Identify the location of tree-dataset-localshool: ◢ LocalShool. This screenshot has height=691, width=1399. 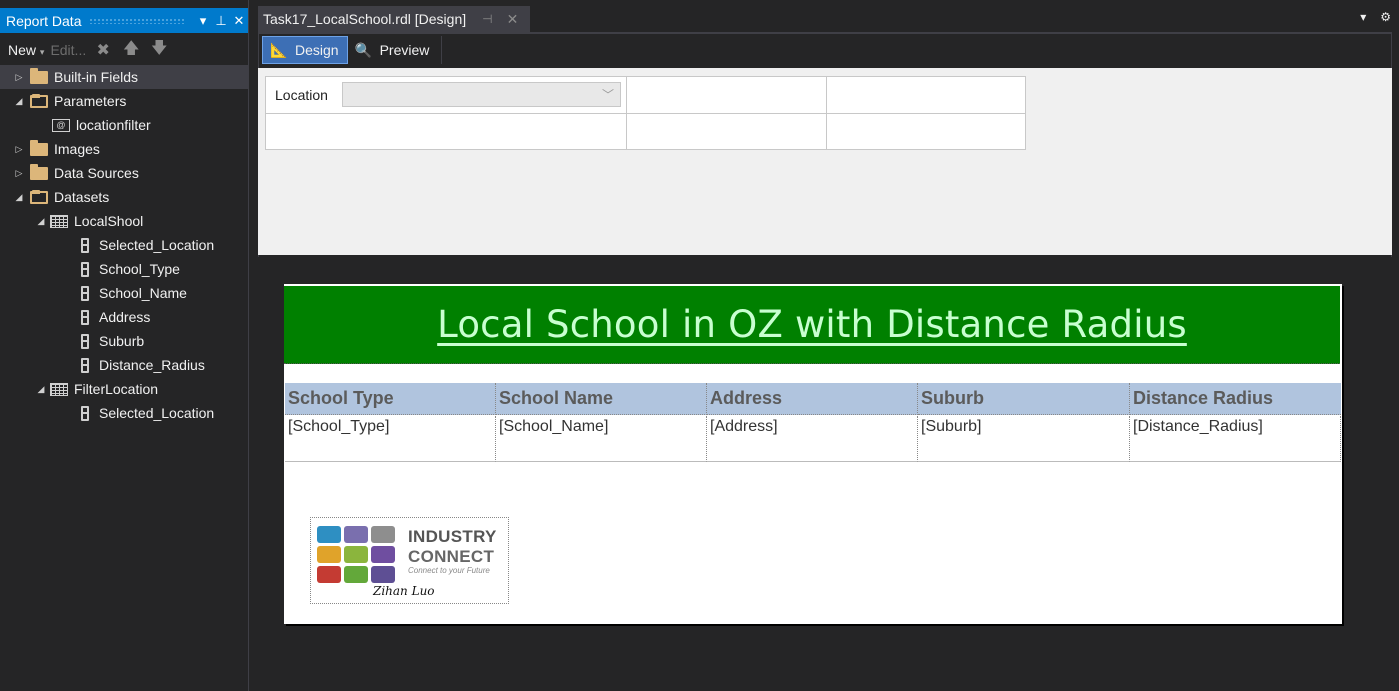
(124, 221).